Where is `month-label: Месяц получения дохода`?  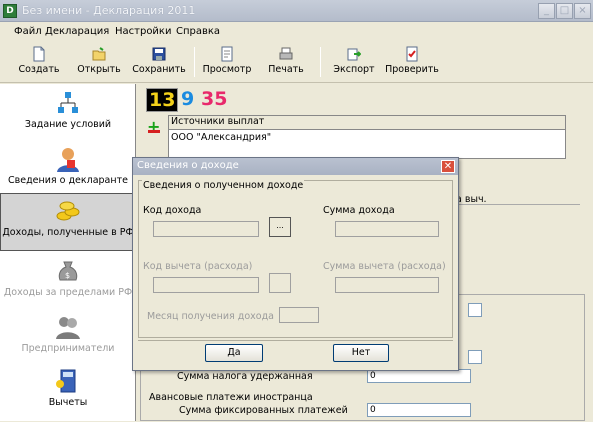
month-label: Месяц получения дохода is located at coordinates (210, 316).